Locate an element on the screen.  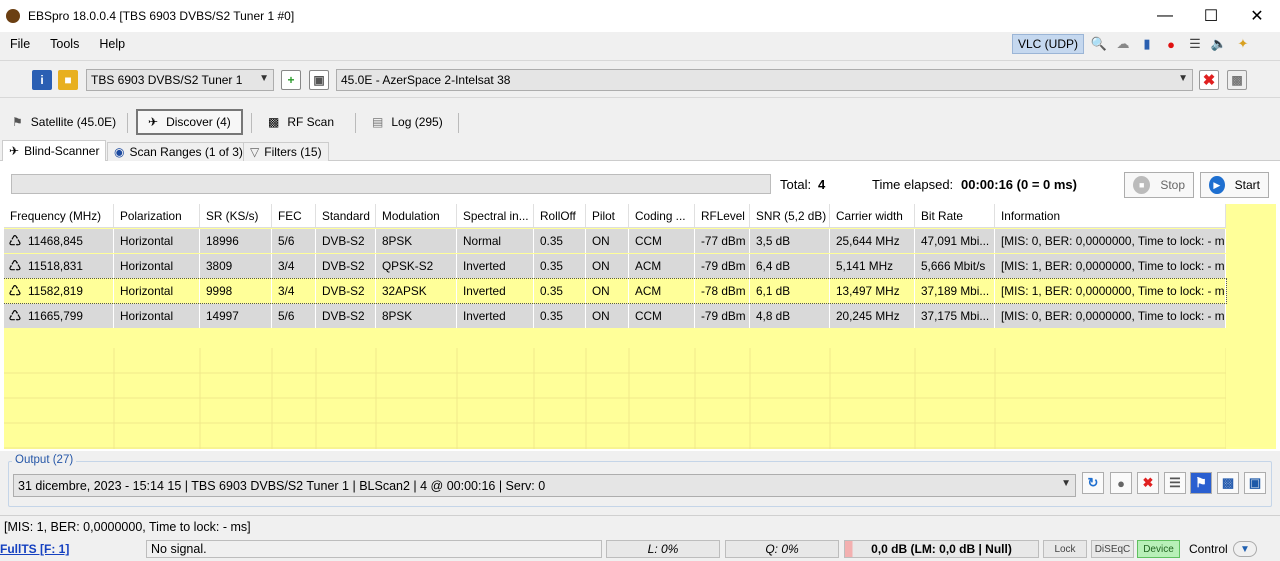
col-pilot: Pilot is located at coordinates (607, 215).